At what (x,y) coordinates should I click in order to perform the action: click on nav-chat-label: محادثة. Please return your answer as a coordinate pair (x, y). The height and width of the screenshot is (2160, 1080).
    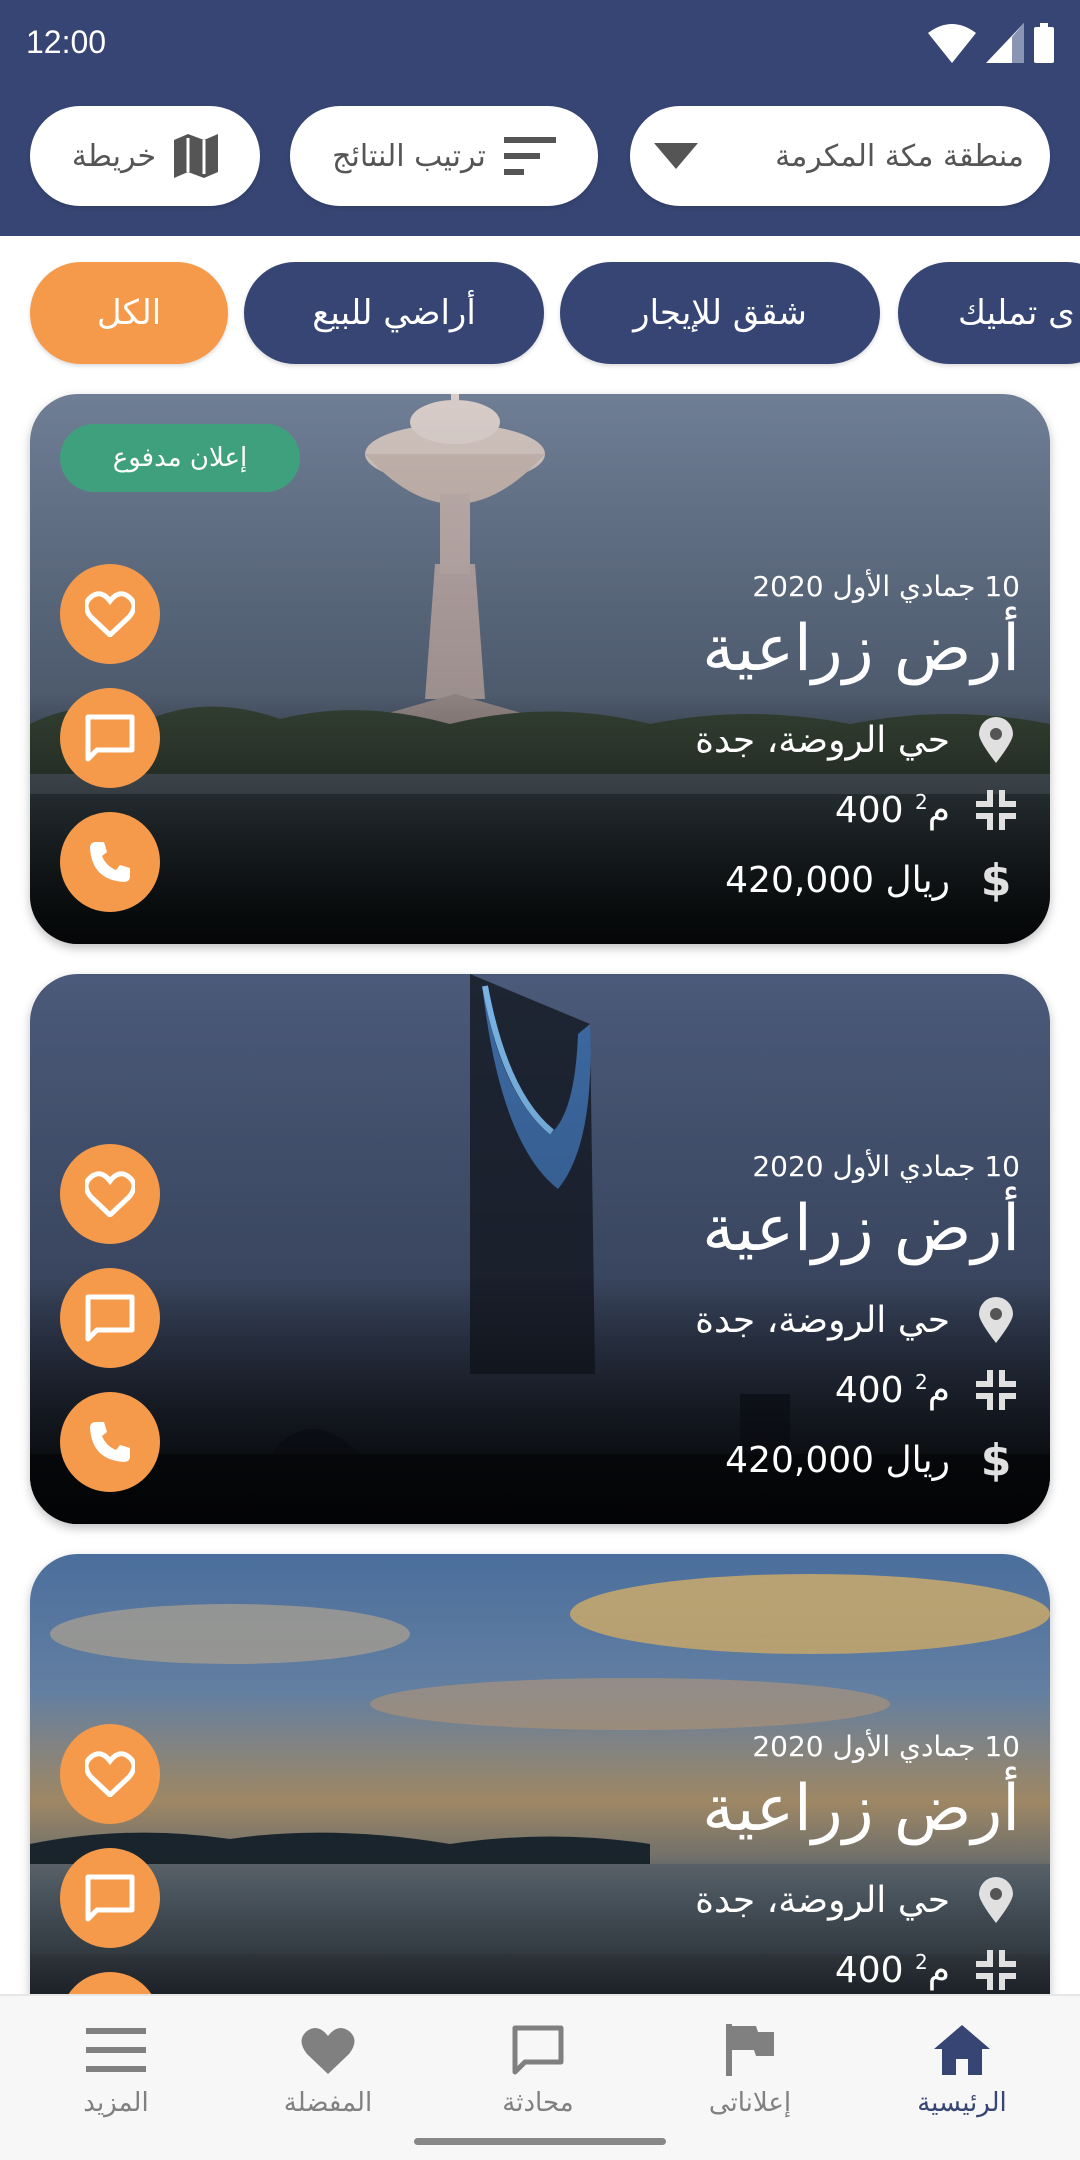
    Looking at the image, I should click on (538, 2103).